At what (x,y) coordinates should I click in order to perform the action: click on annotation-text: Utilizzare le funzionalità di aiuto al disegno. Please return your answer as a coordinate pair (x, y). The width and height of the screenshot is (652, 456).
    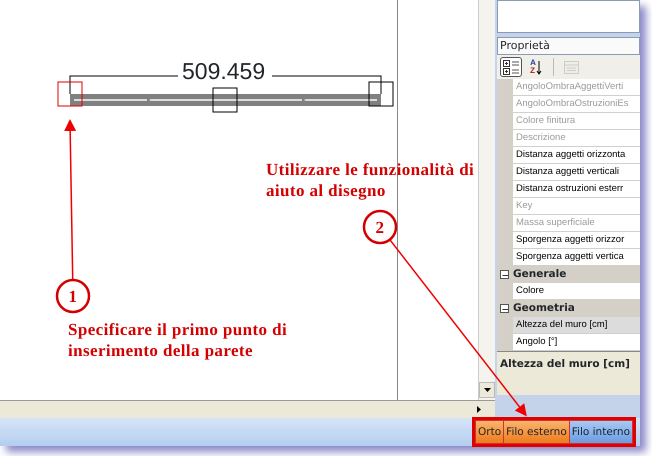
    Looking at the image, I should click on (371, 180).